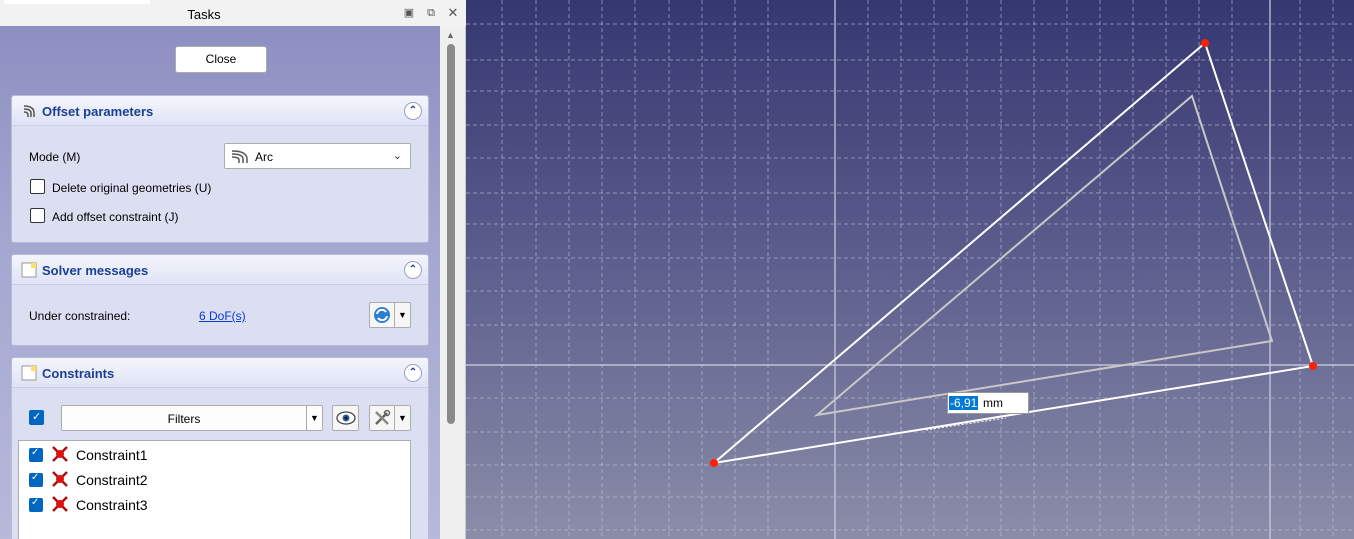 Image resolution: width=1354 pixels, height=539 pixels. Describe the element at coordinates (382, 315) in the screenshot. I see `refresh-icon` at that location.